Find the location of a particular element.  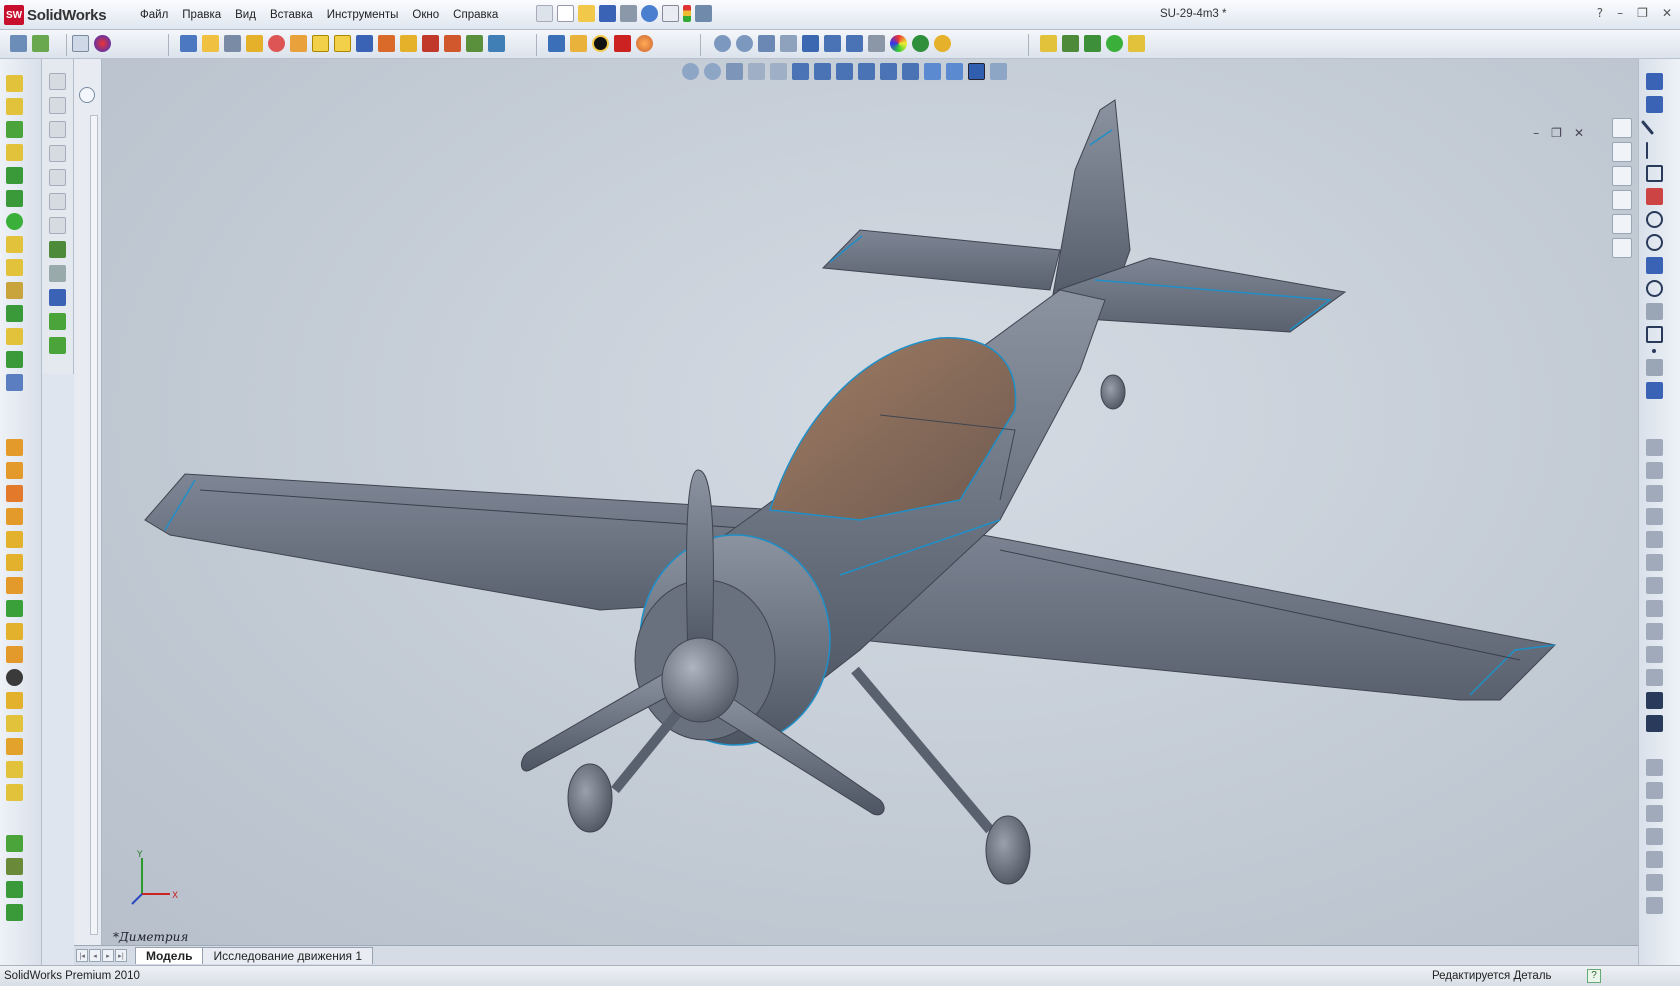

geometry-analysis-icon is located at coordinates (298, 43).